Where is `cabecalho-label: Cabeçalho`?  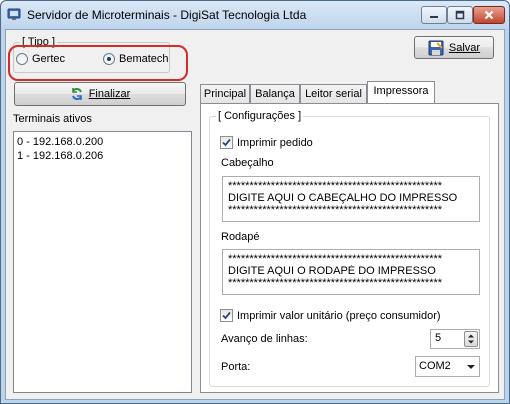
cabecalho-label: Cabeçalho is located at coordinates (247, 163).